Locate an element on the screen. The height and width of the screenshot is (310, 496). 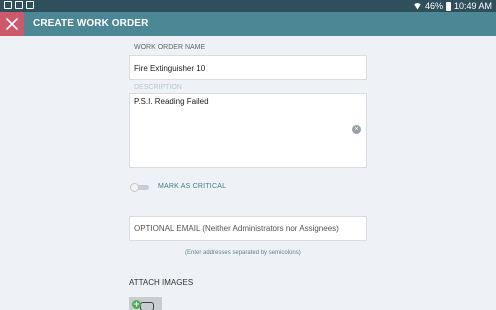
app-bar: CREATE WORK ORDER is located at coordinates (248, 24).